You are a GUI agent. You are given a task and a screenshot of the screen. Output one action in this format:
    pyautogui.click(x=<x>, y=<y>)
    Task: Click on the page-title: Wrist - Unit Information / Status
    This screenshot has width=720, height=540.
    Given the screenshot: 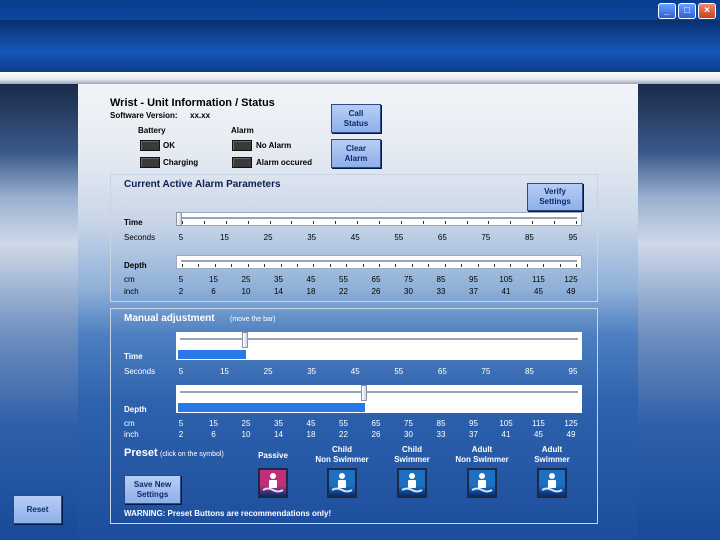 What is the action you would take?
    pyautogui.click(x=192, y=103)
    